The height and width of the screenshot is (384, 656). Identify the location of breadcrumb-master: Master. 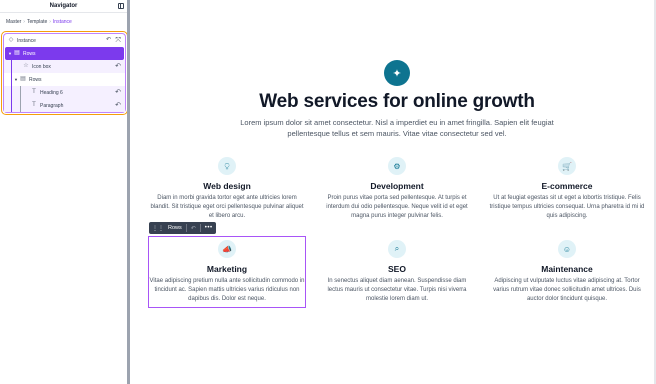
(13, 22).